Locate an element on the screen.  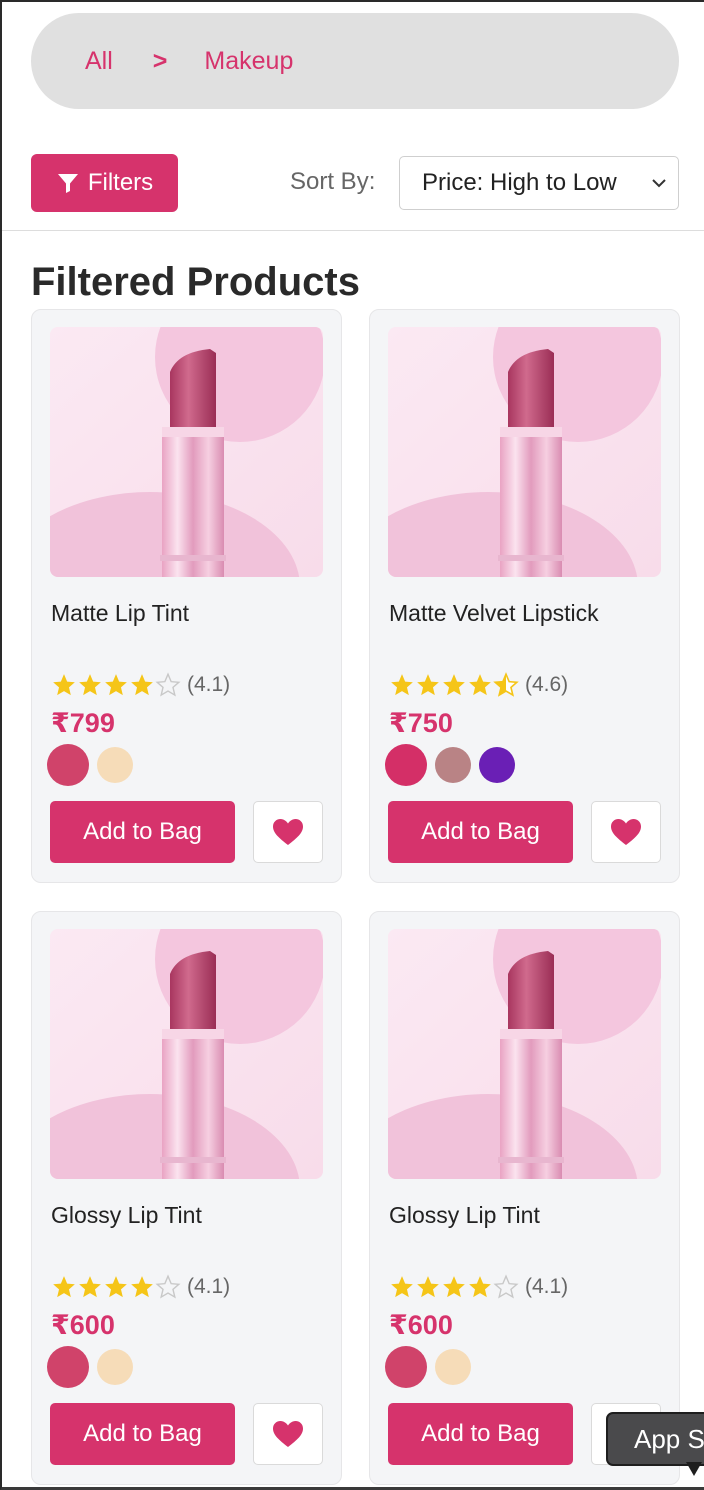
chevron-down-icon is located at coordinates (659, 183).